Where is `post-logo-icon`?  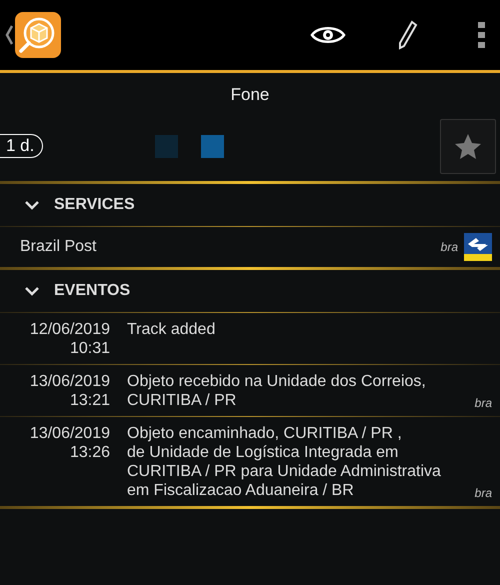
post-logo-icon is located at coordinates (478, 247).